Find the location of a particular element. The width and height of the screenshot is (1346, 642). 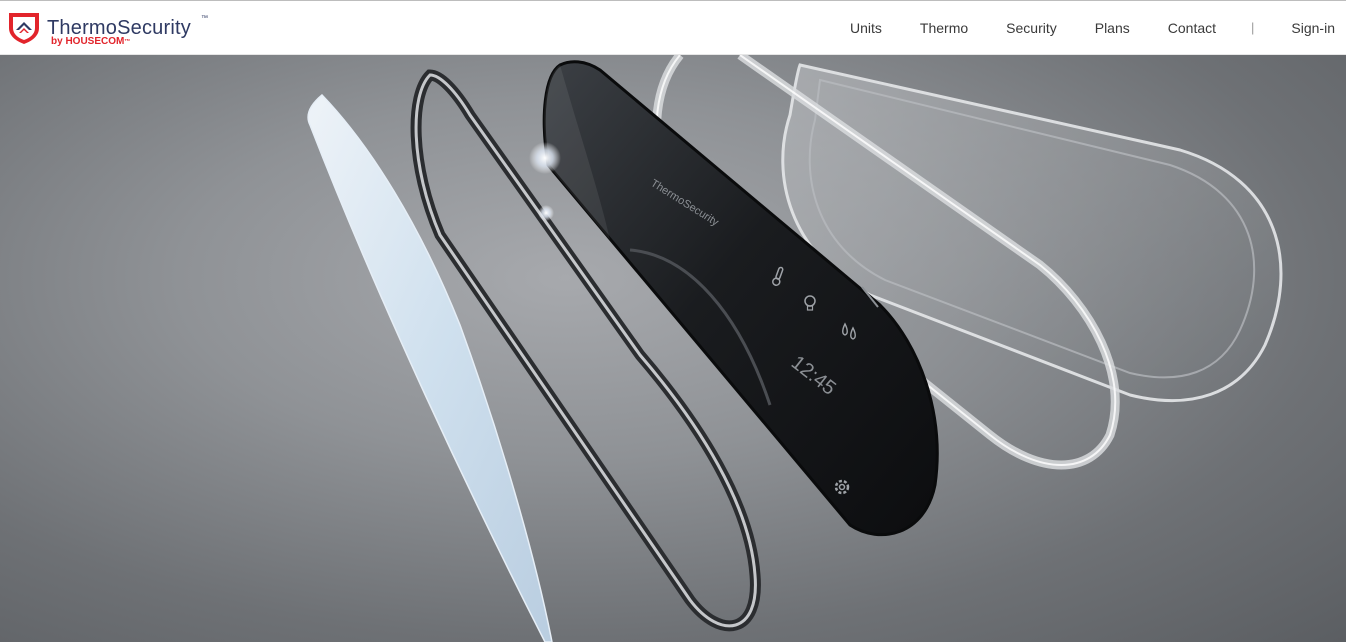

signin-link: Sign-in is located at coordinates (1313, 28).